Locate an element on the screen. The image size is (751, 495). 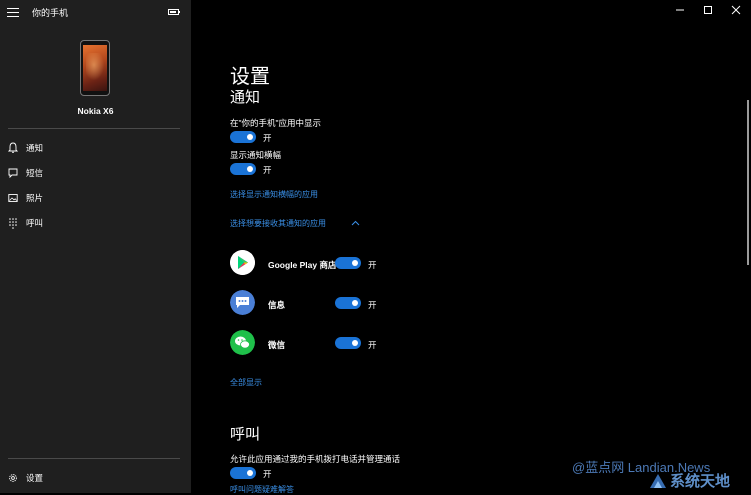
gear-icon is located at coordinates (13, 478).